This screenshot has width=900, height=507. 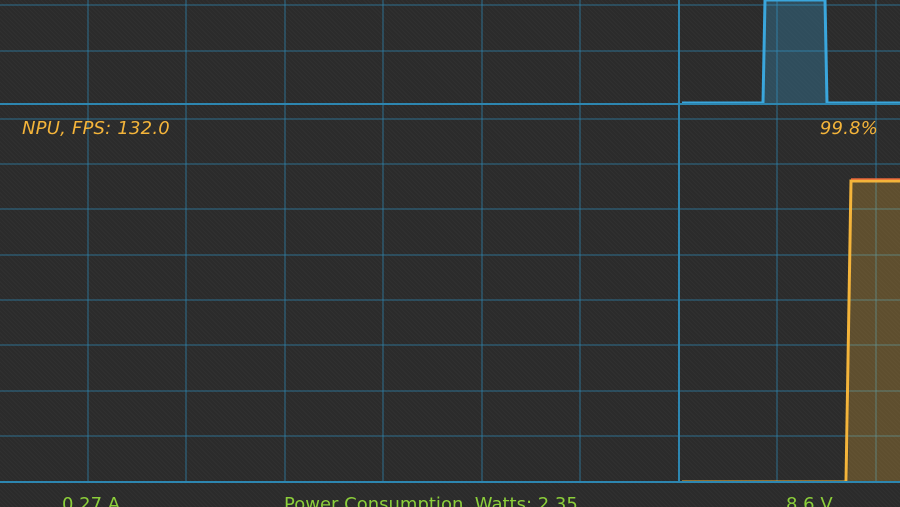 I want to click on voltage-readout: 8.6 V, so click(x=809, y=500).